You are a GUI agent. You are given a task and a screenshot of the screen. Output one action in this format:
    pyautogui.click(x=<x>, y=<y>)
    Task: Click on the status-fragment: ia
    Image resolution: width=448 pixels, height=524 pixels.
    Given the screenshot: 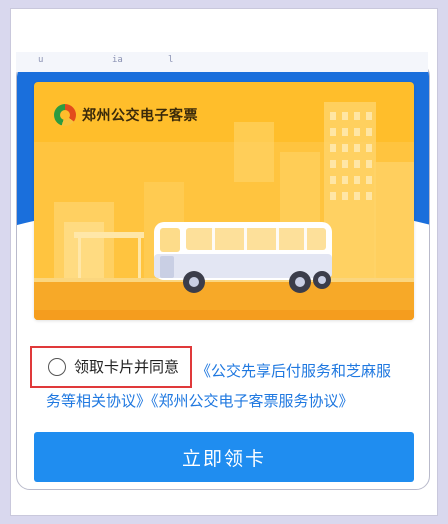 What is the action you would take?
    pyautogui.click(x=117, y=60)
    